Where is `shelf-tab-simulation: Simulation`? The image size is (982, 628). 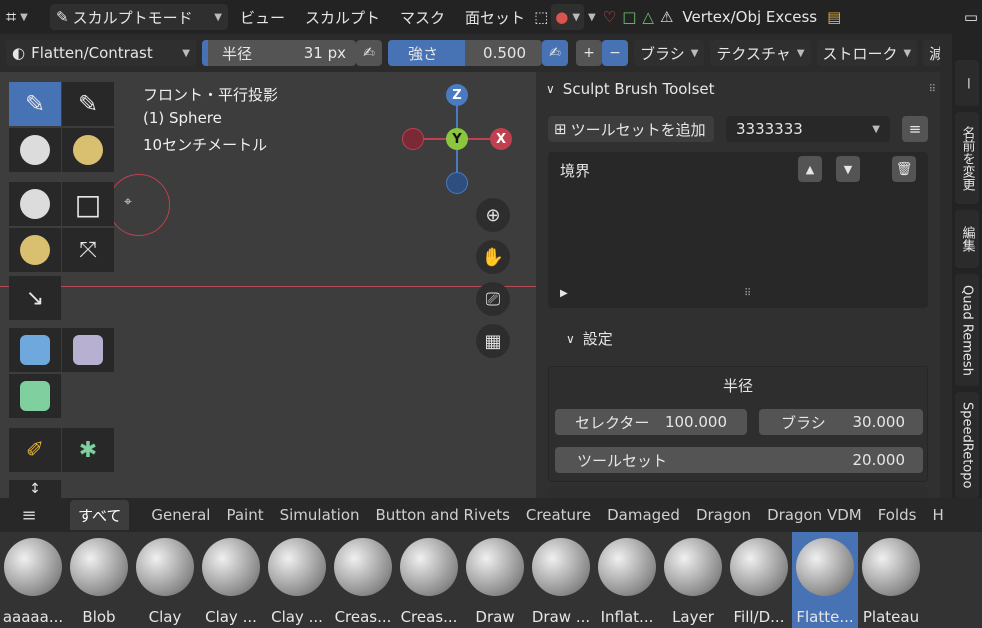
shelf-tab-simulation: Simulation is located at coordinates (320, 515).